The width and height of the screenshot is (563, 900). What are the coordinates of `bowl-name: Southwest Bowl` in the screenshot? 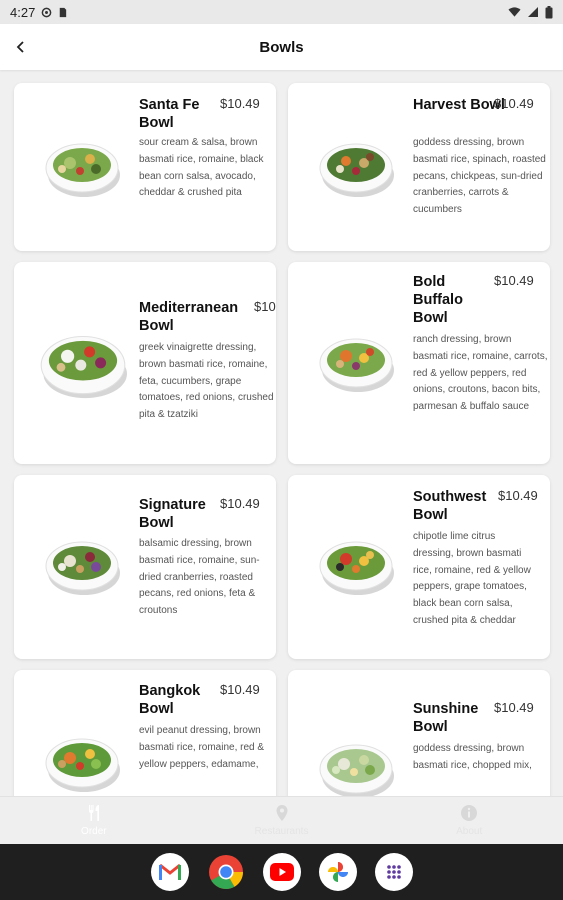 It's located at (450, 506).